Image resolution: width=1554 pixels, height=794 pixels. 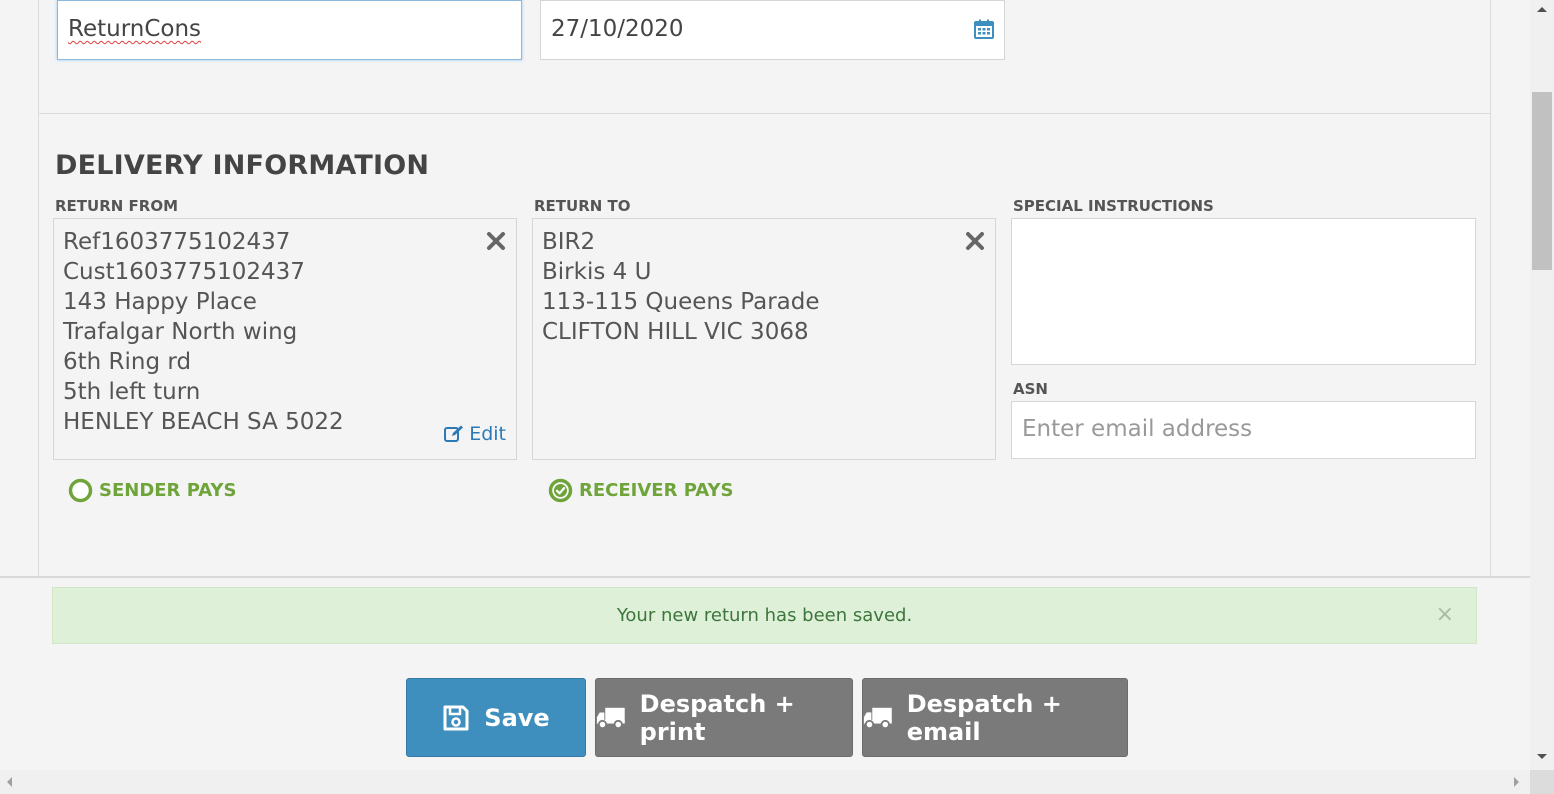 I want to click on asn-email-placeholder: Enter email address, so click(x=1137, y=429).